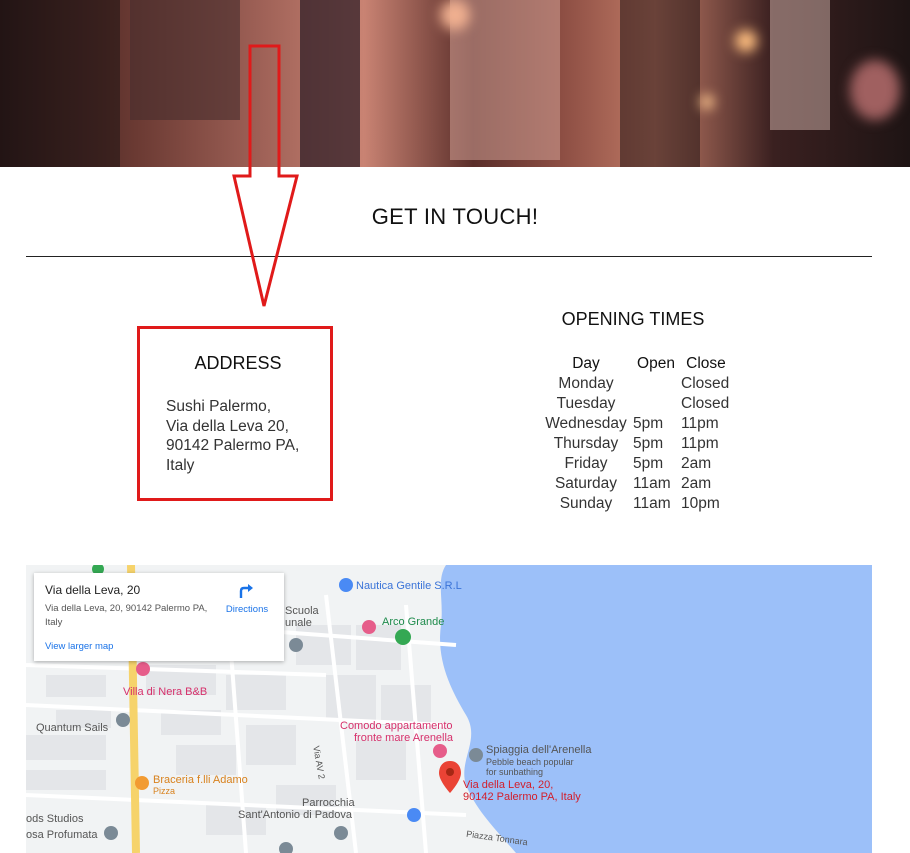 Image resolution: width=910 pixels, height=853 pixels. What do you see at coordinates (586, 383) in the screenshot?
I see `day-cell: Monday` at bounding box center [586, 383].